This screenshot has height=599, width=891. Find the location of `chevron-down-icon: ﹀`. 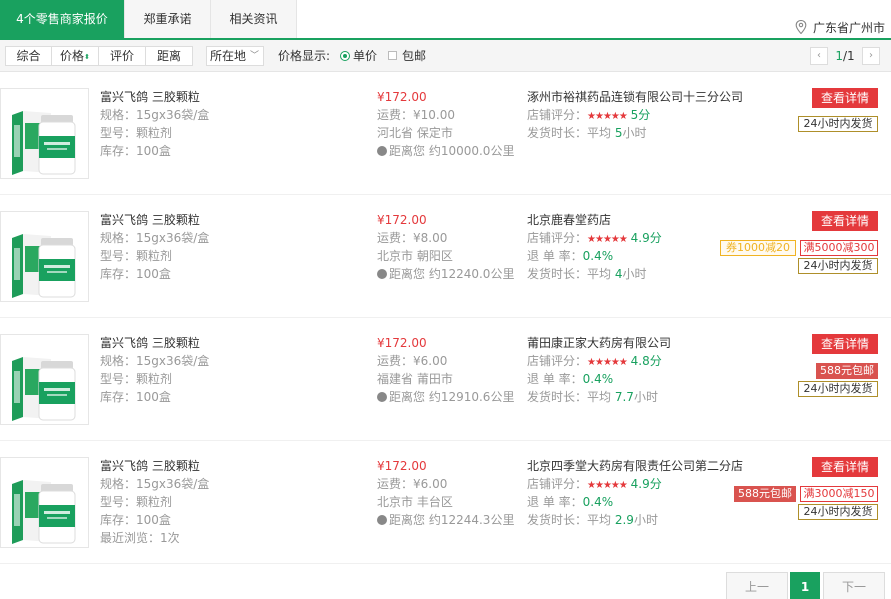

chevron-down-icon: ﹀ is located at coordinates (254, 56).